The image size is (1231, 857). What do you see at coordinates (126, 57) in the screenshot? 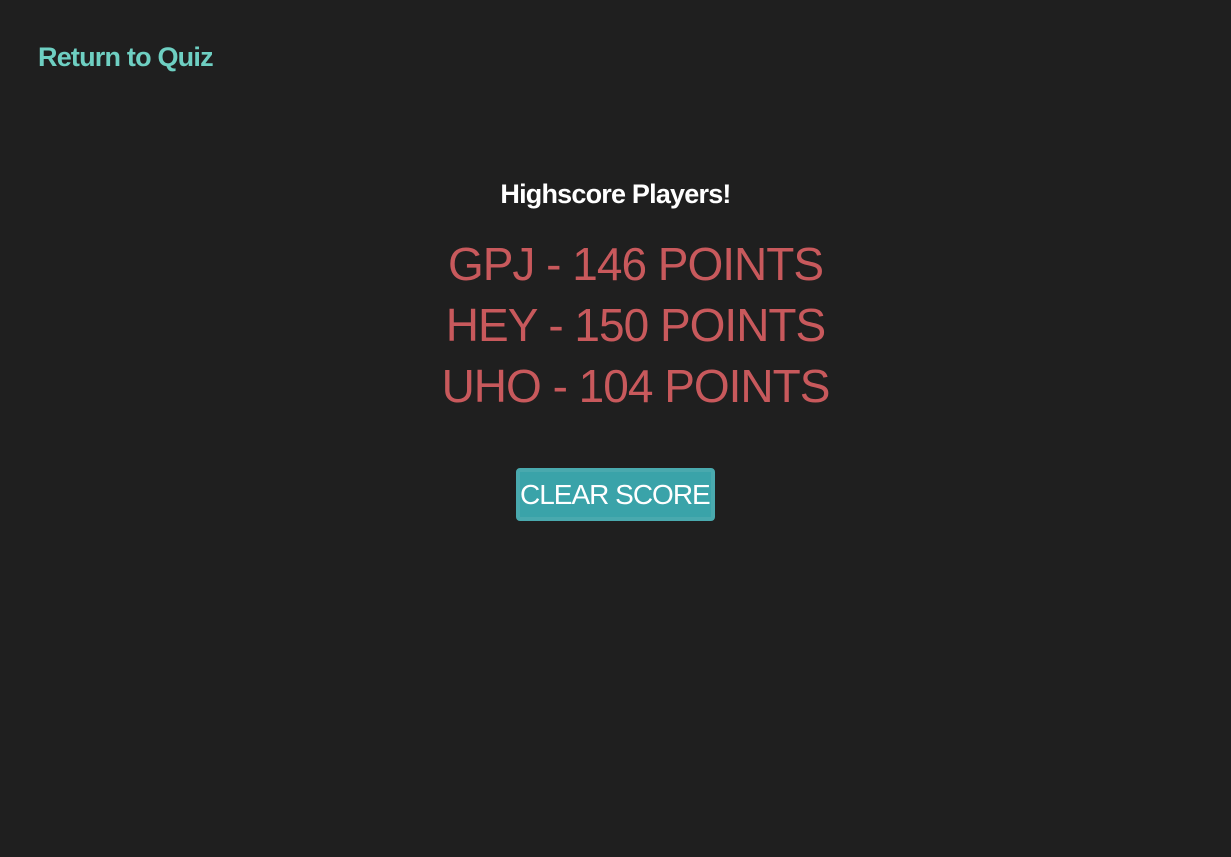
I see `return-to-quiz-link: Return to Quiz` at bounding box center [126, 57].